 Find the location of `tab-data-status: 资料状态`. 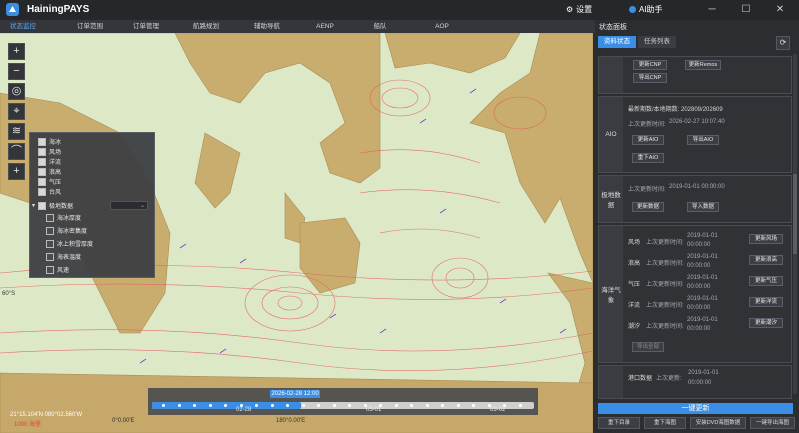

tab-data-status: 资料状态 is located at coordinates (617, 42).